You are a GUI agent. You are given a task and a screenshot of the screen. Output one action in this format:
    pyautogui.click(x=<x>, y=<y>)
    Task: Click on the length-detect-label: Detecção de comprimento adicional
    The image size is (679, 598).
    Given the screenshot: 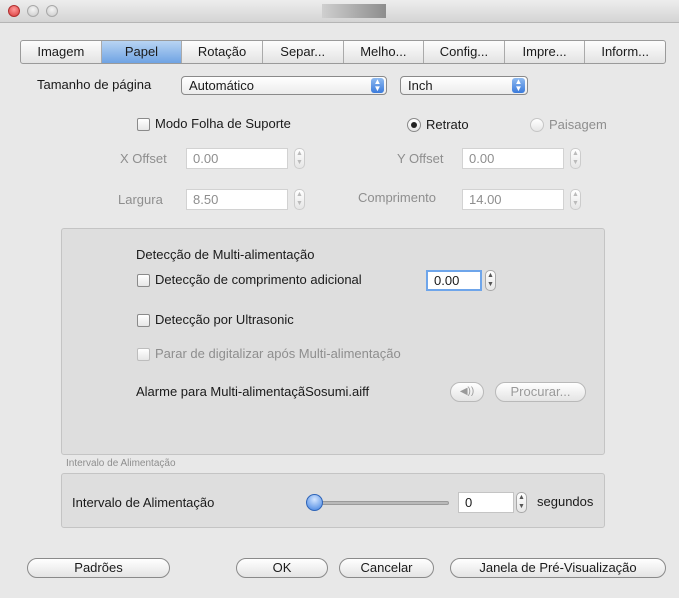 What is the action you would take?
    pyautogui.click(x=258, y=279)
    